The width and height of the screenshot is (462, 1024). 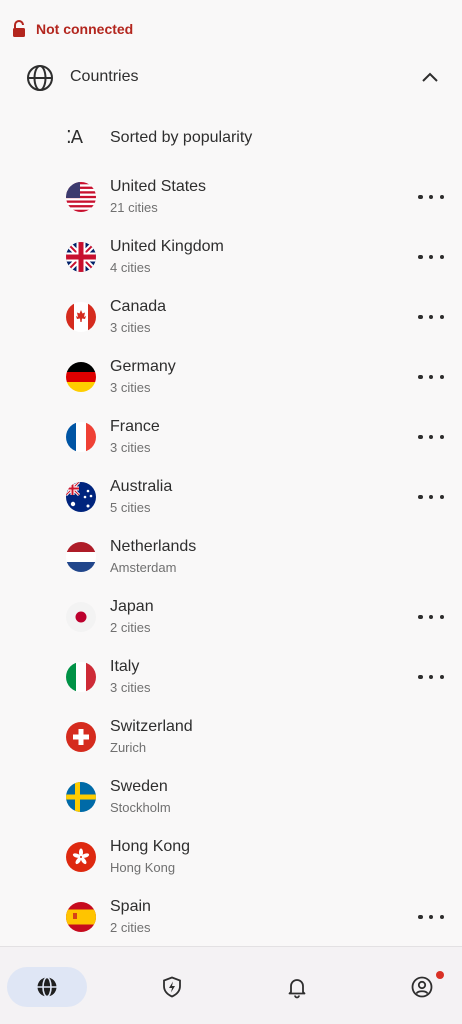 What do you see at coordinates (85, 29) in the screenshot?
I see `connection-status-text: Not connected` at bounding box center [85, 29].